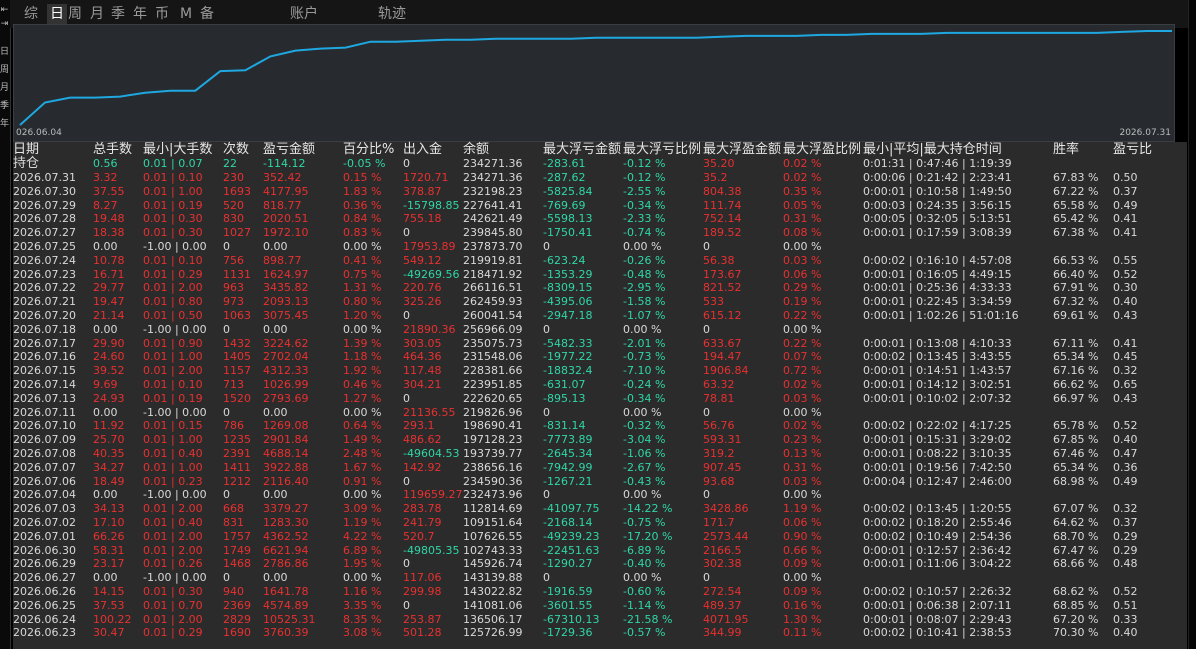 Image resolution: width=1196 pixels, height=649 pixels. I want to click on table-cell: 2093.13, so click(286, 302).